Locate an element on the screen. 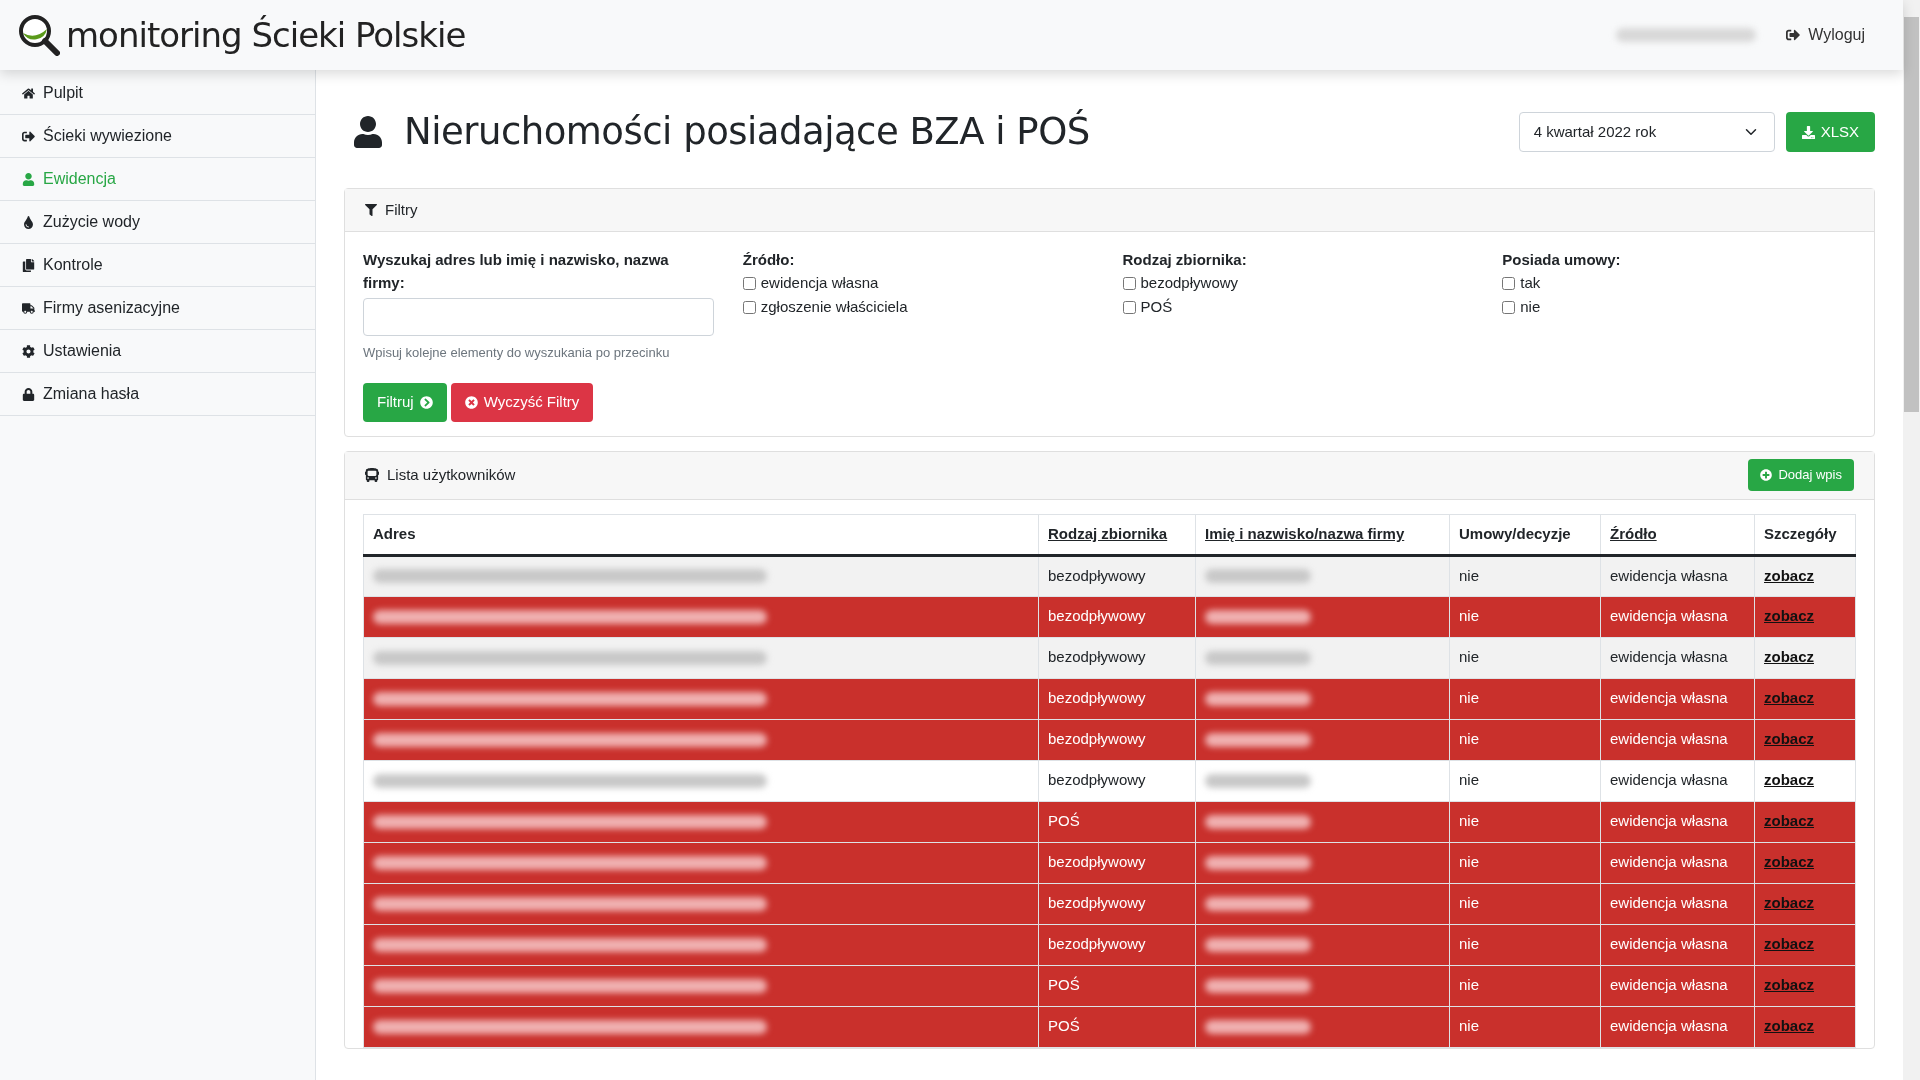 The height and width of the screenshot is (1080, 1920). download-icon is located at coordinates (1808, 132).